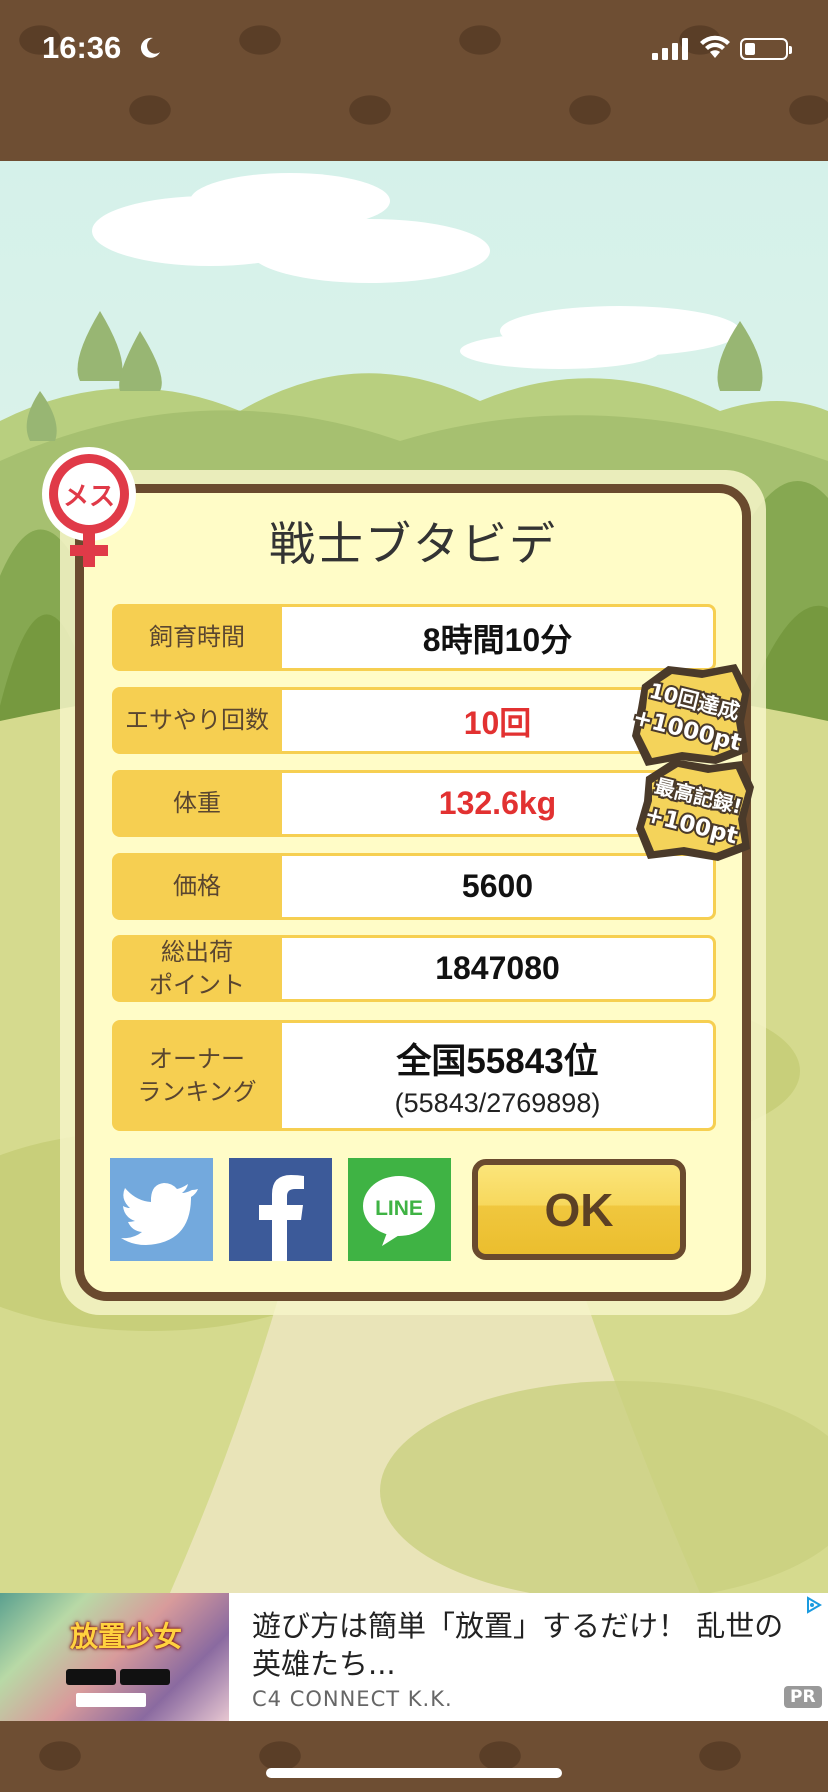  I want to click on share-line-button: LINE, so click(399, 1209).